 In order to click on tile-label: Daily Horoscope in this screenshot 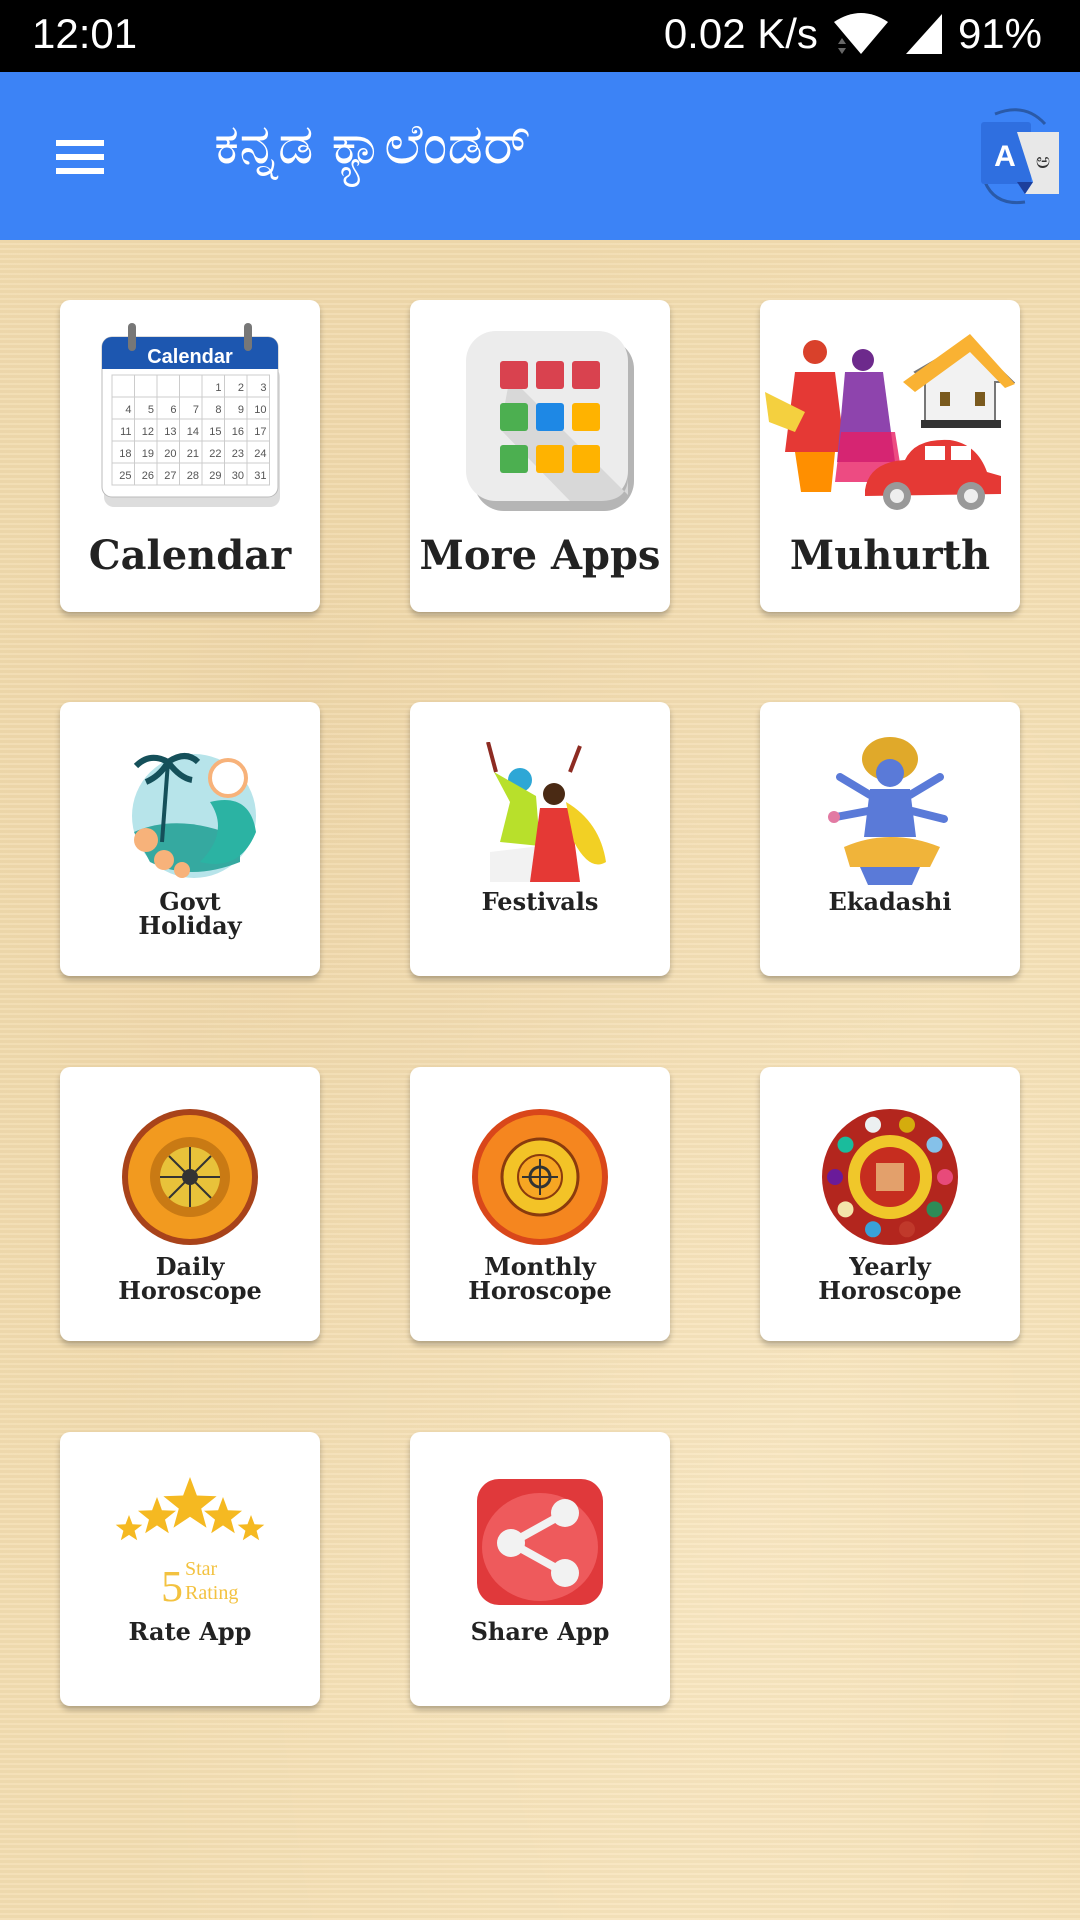, I will do `click(190, 1279)`.